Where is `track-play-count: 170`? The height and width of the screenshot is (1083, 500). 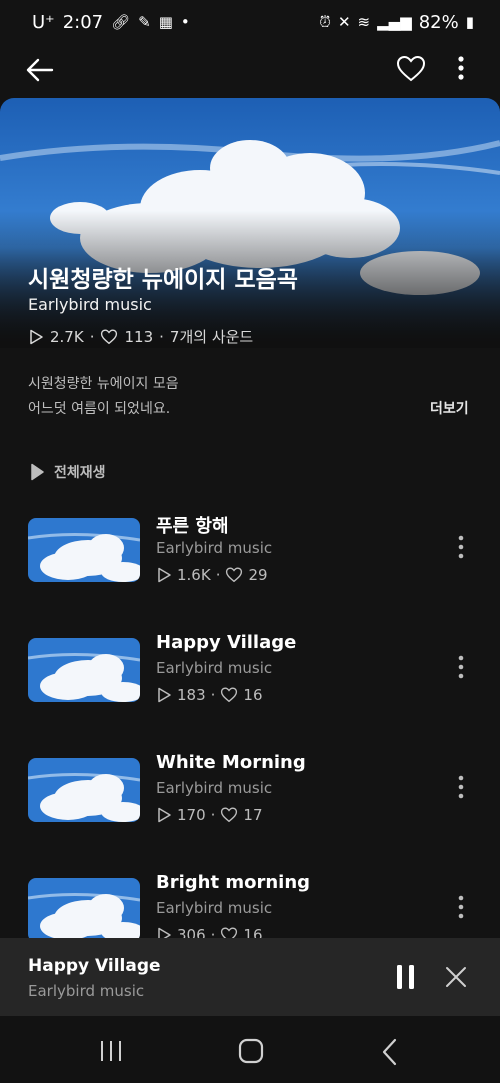 track-play-count: 170 is located at coordinates (191, 815).